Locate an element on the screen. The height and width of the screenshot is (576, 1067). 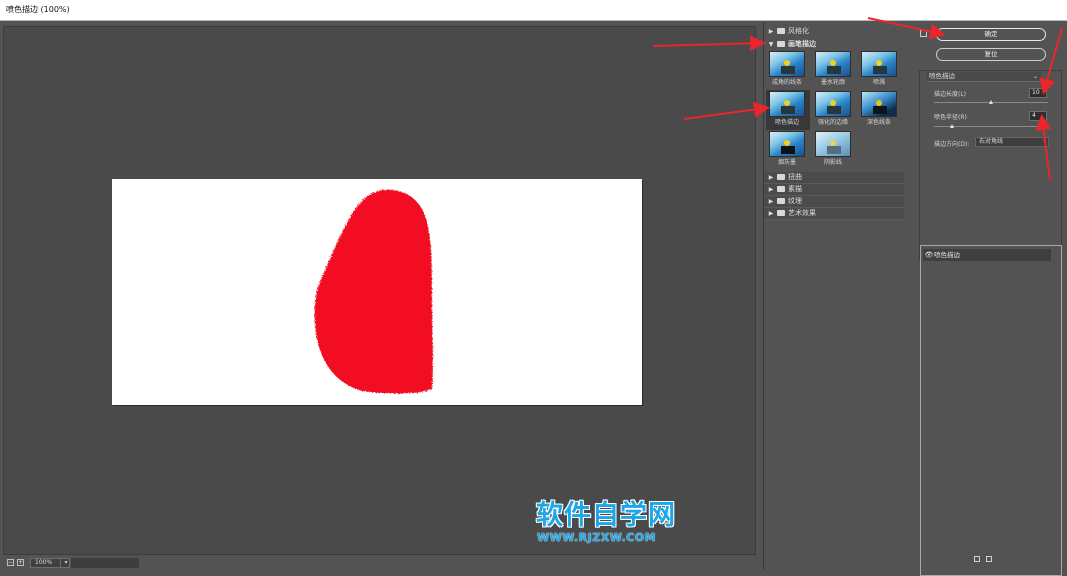
filter-label: 阴影线 is located at coordinates (832, 162).